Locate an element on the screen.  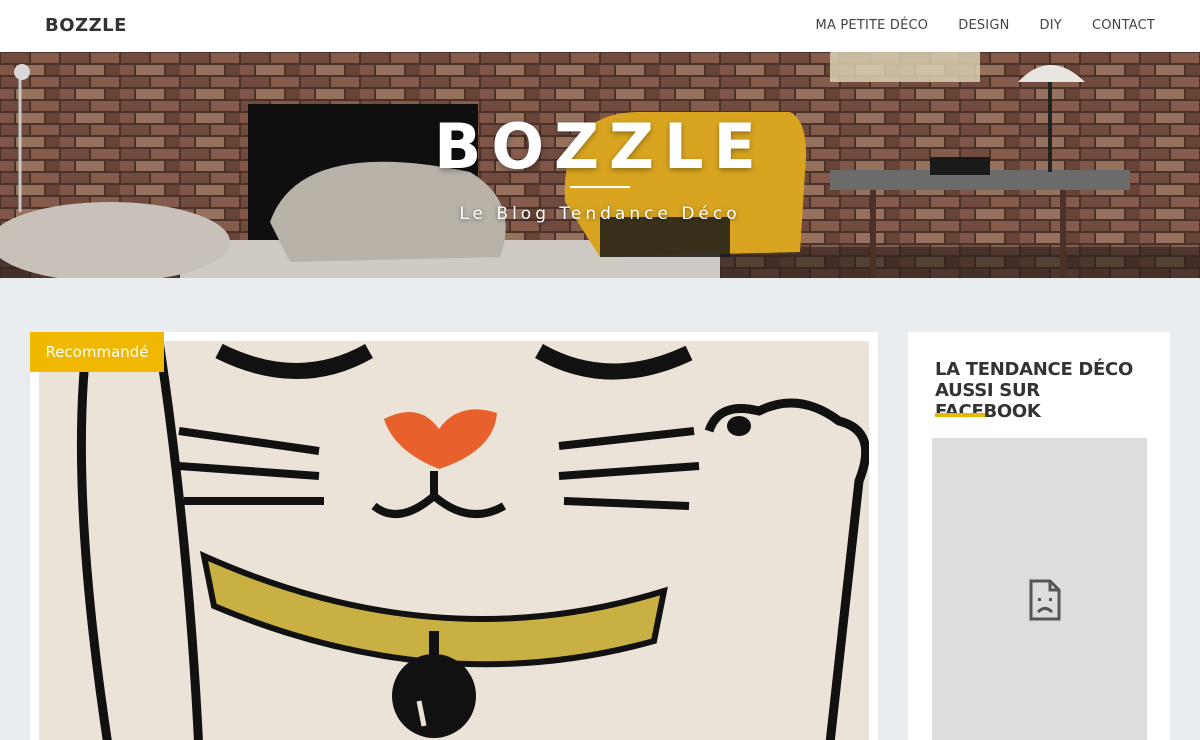
facebook-embed-frame is located at coordinates (1039, 589).